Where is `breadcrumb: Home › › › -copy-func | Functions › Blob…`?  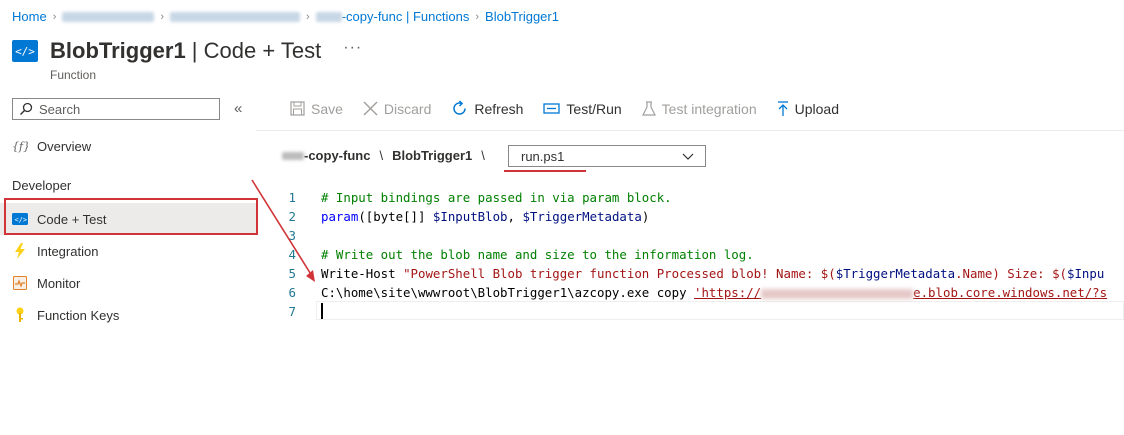
breadcrumb: Home › › › -copy-func | Functions › Blob… is located at coordinates (285, 16).